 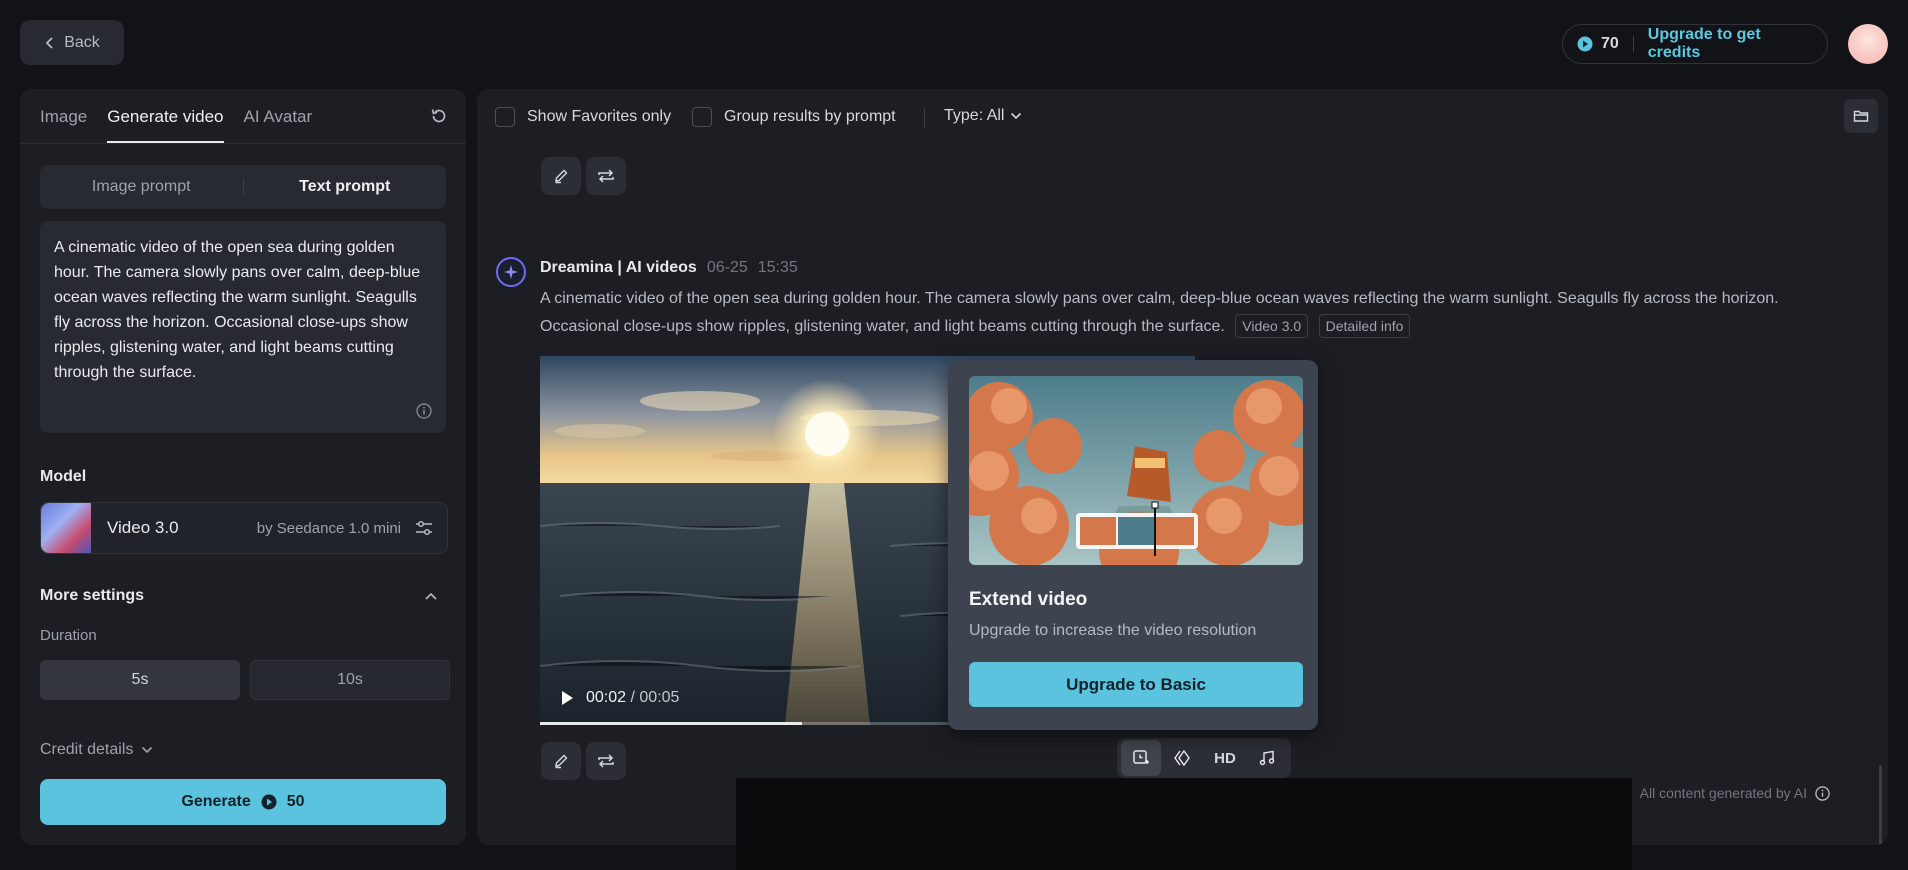 What do you see at coordinates (606, 697) in the screenshot?
I see `current-time: 00:02` at bounding box center [606, 697].